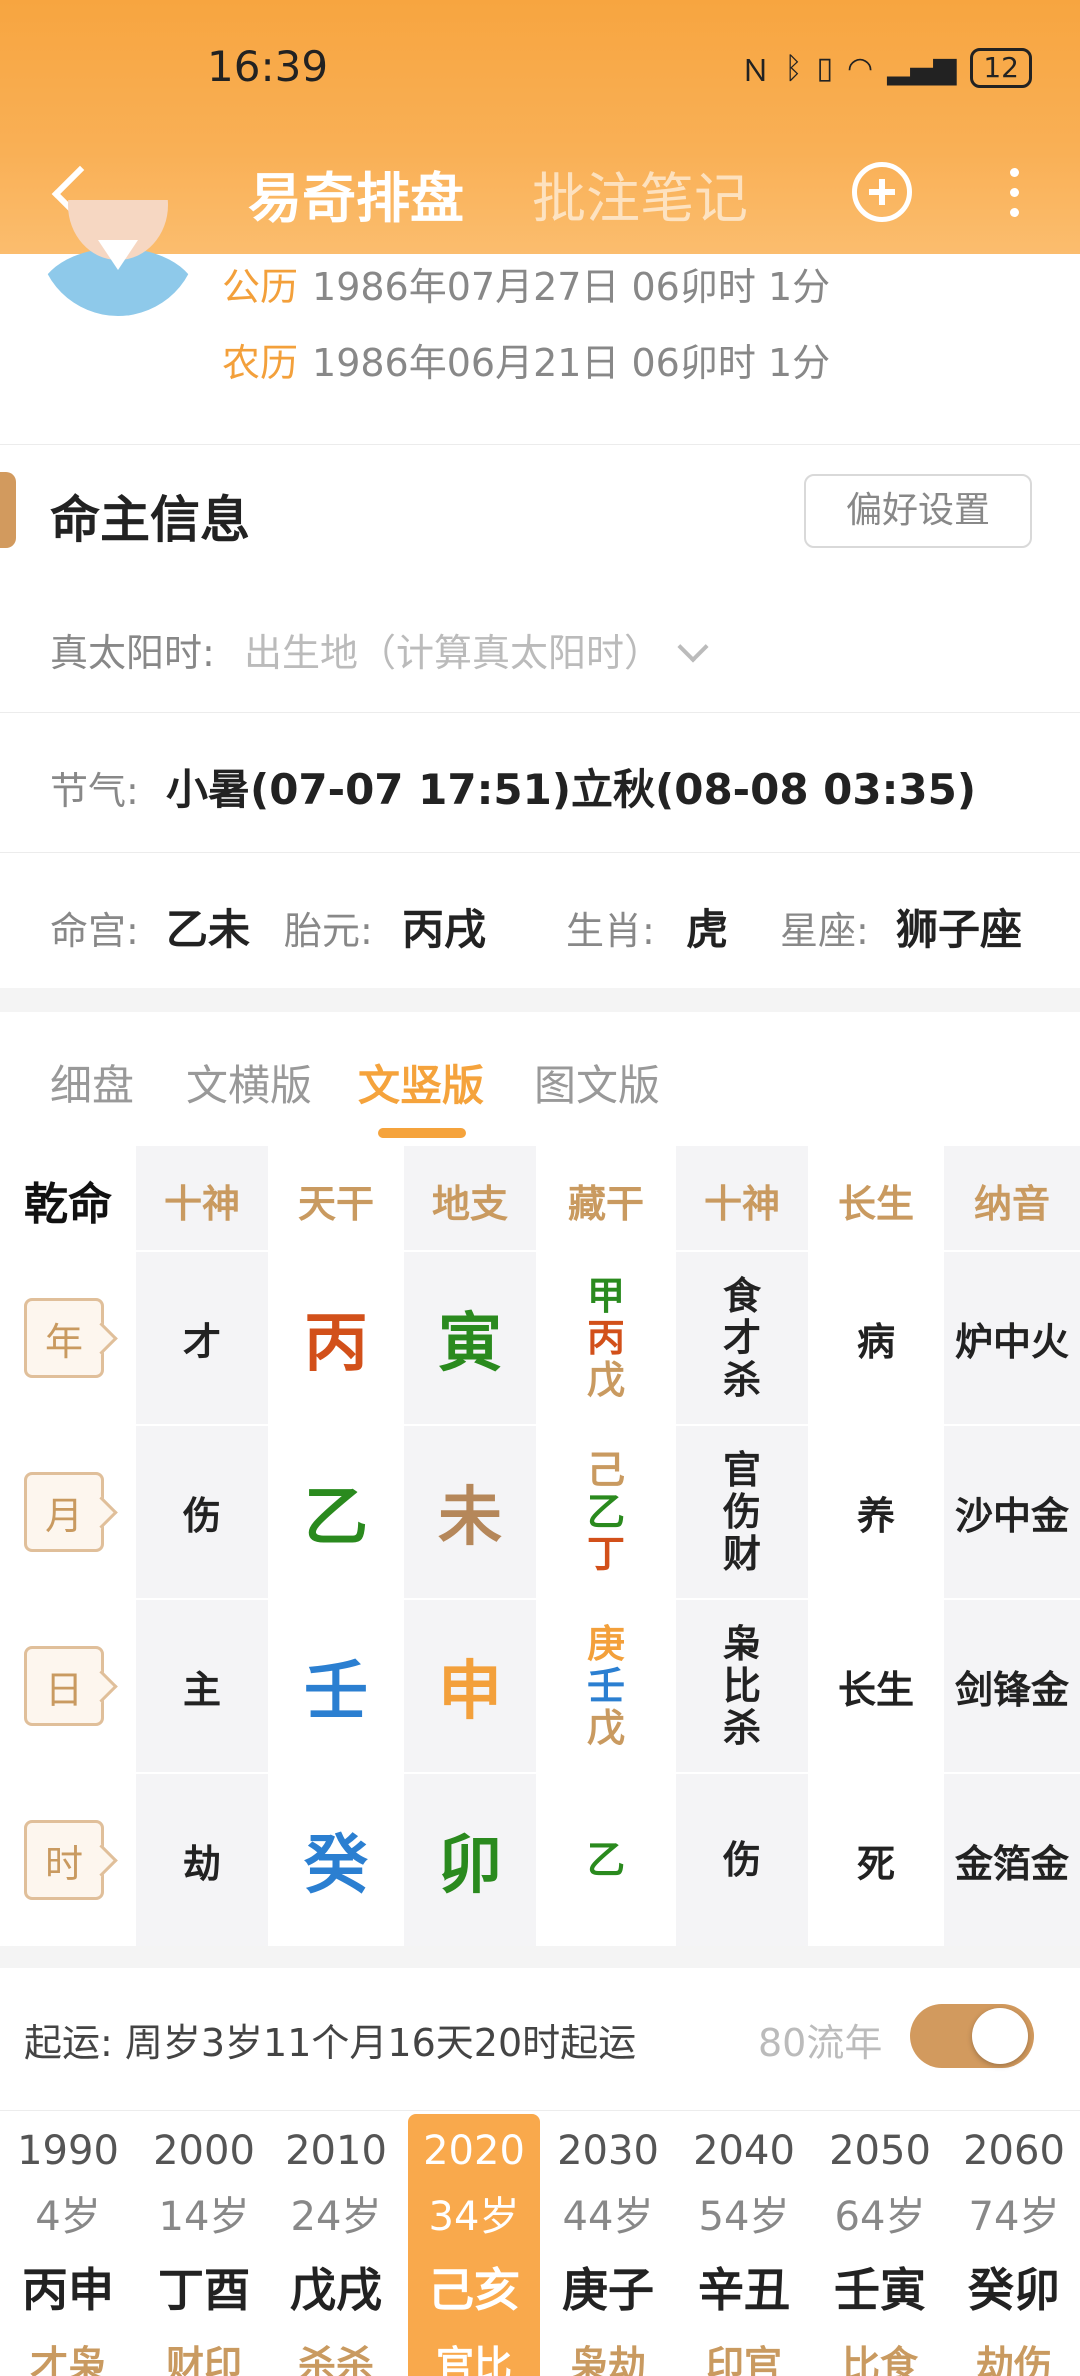 The height and width of the screenshot is (2376, 1080). Describe the element at coordinates (607, 2359) in the screenshot. I see `dayun-shishen: 枭劫` at that location.